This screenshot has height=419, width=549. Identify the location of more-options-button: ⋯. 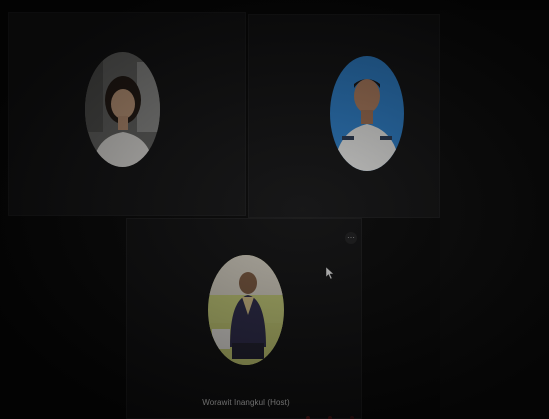
(351, 238).